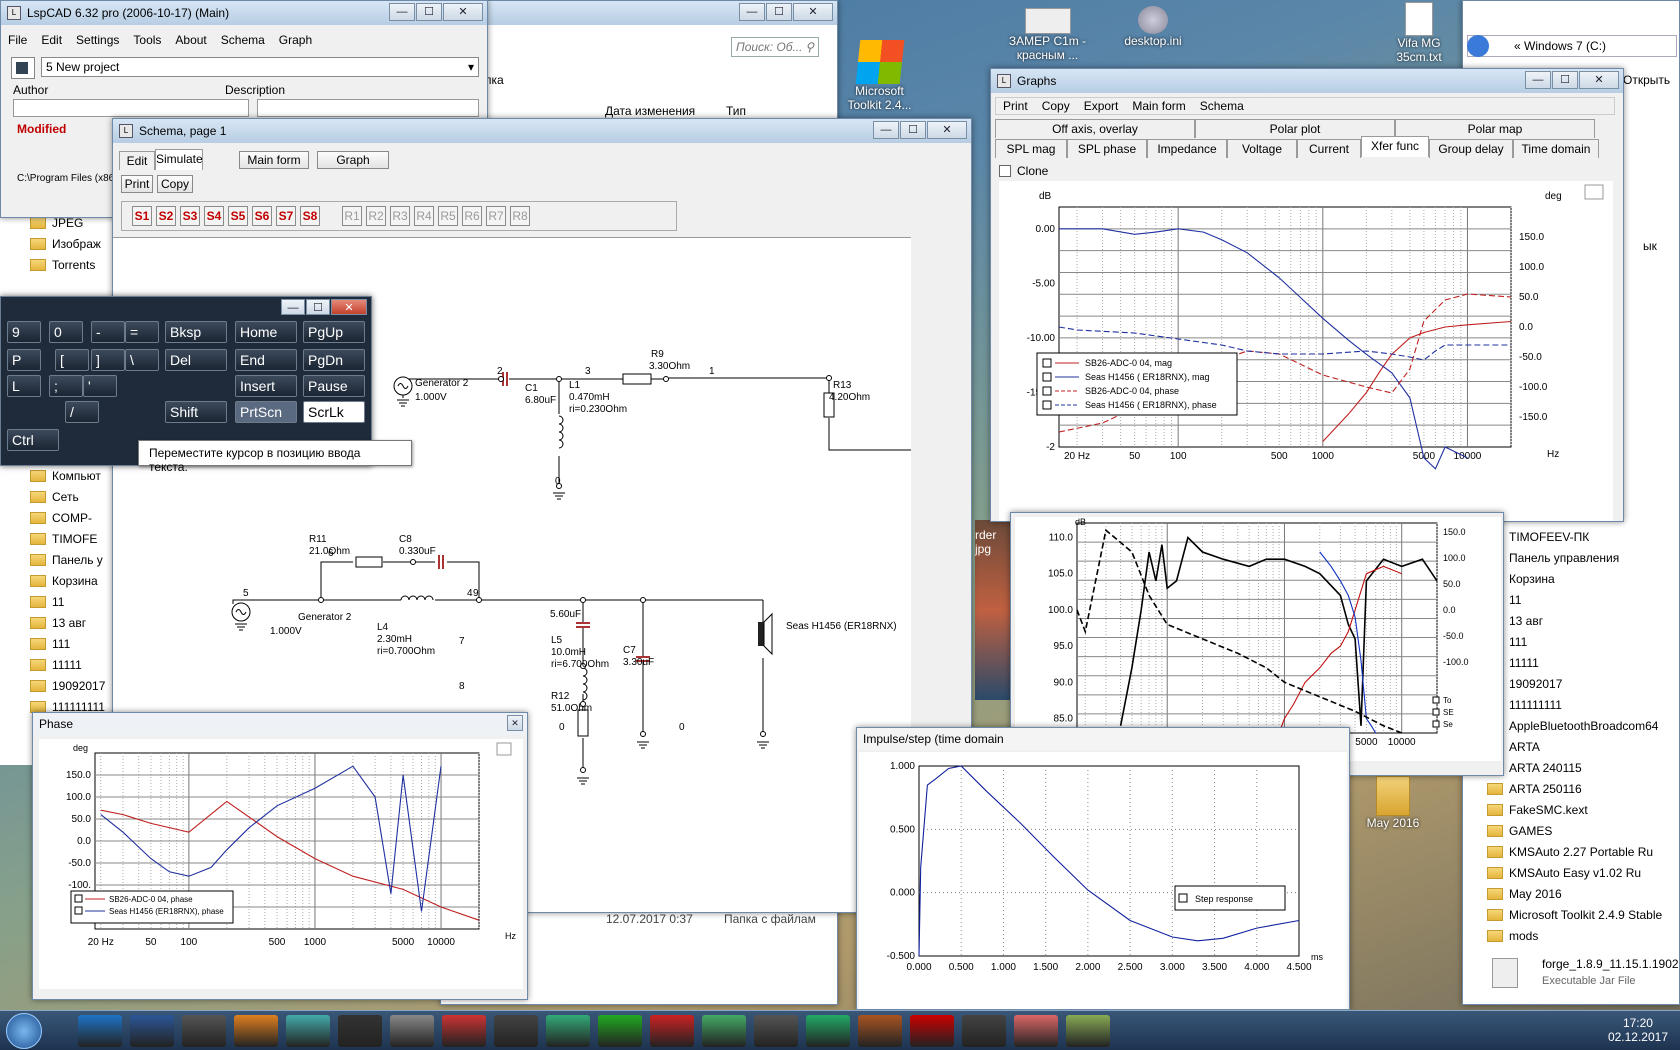  Describe the element at coordinates (1574, 915) in the screenshot. I see `explorer-right-item: Microsoft Toolkit 2.4.9 Stable` at that location.